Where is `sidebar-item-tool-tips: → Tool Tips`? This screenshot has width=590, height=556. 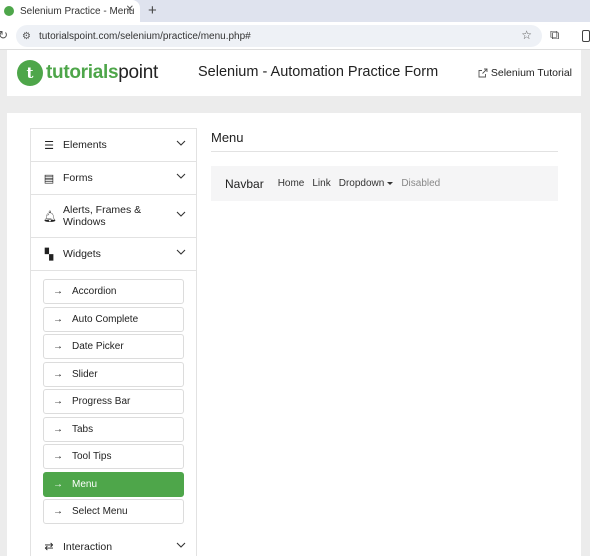 sidebar-item-tool-tips: → Tool Tips is located at coordinates (113, 456).